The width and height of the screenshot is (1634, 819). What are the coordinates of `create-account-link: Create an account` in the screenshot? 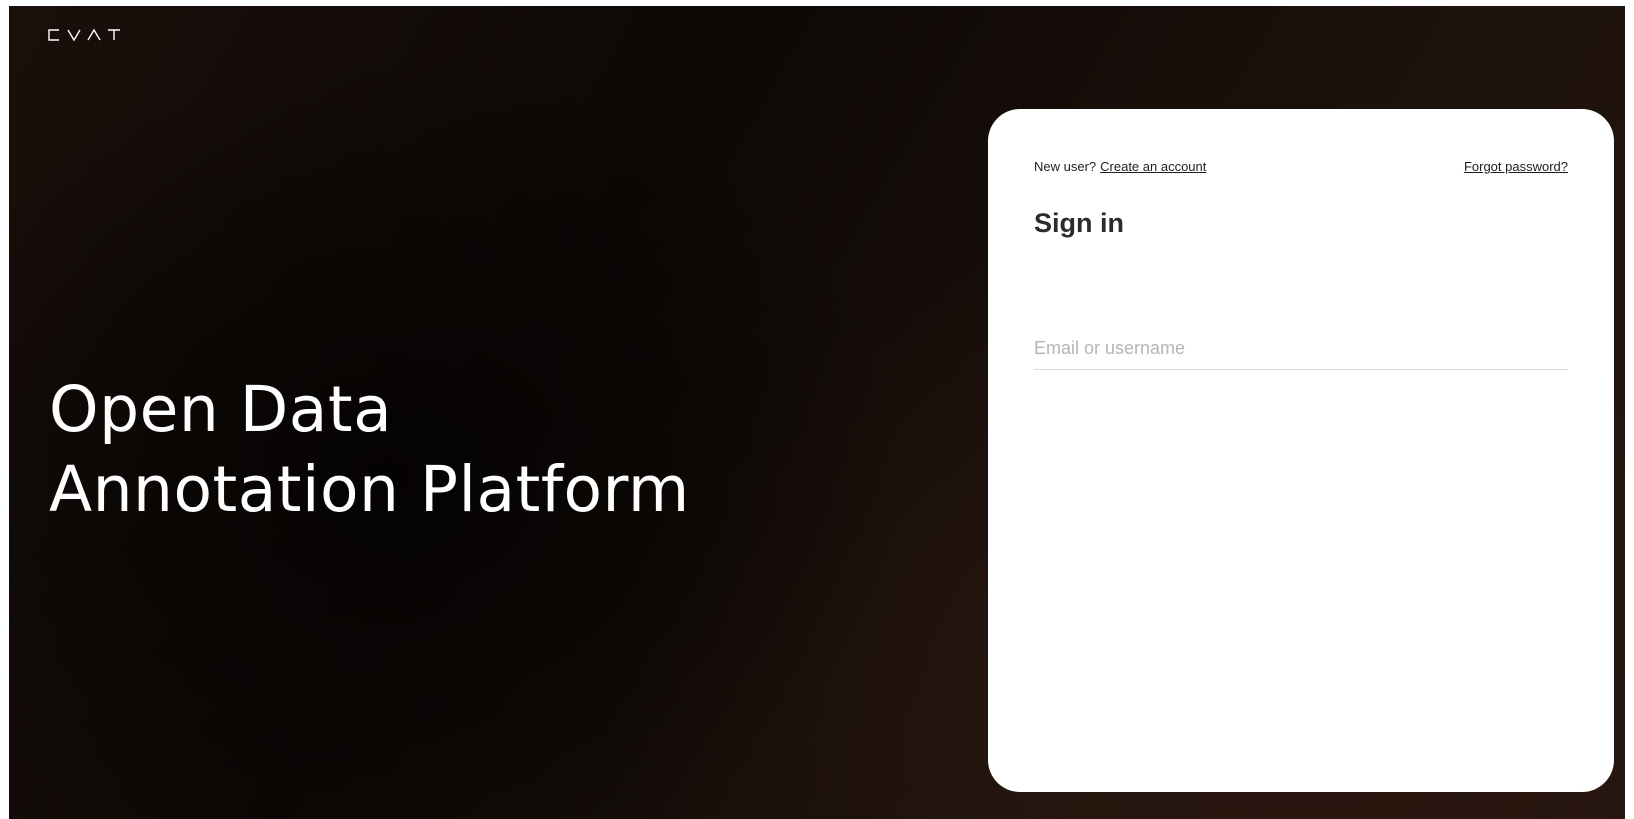 It's located at (1153, 166).